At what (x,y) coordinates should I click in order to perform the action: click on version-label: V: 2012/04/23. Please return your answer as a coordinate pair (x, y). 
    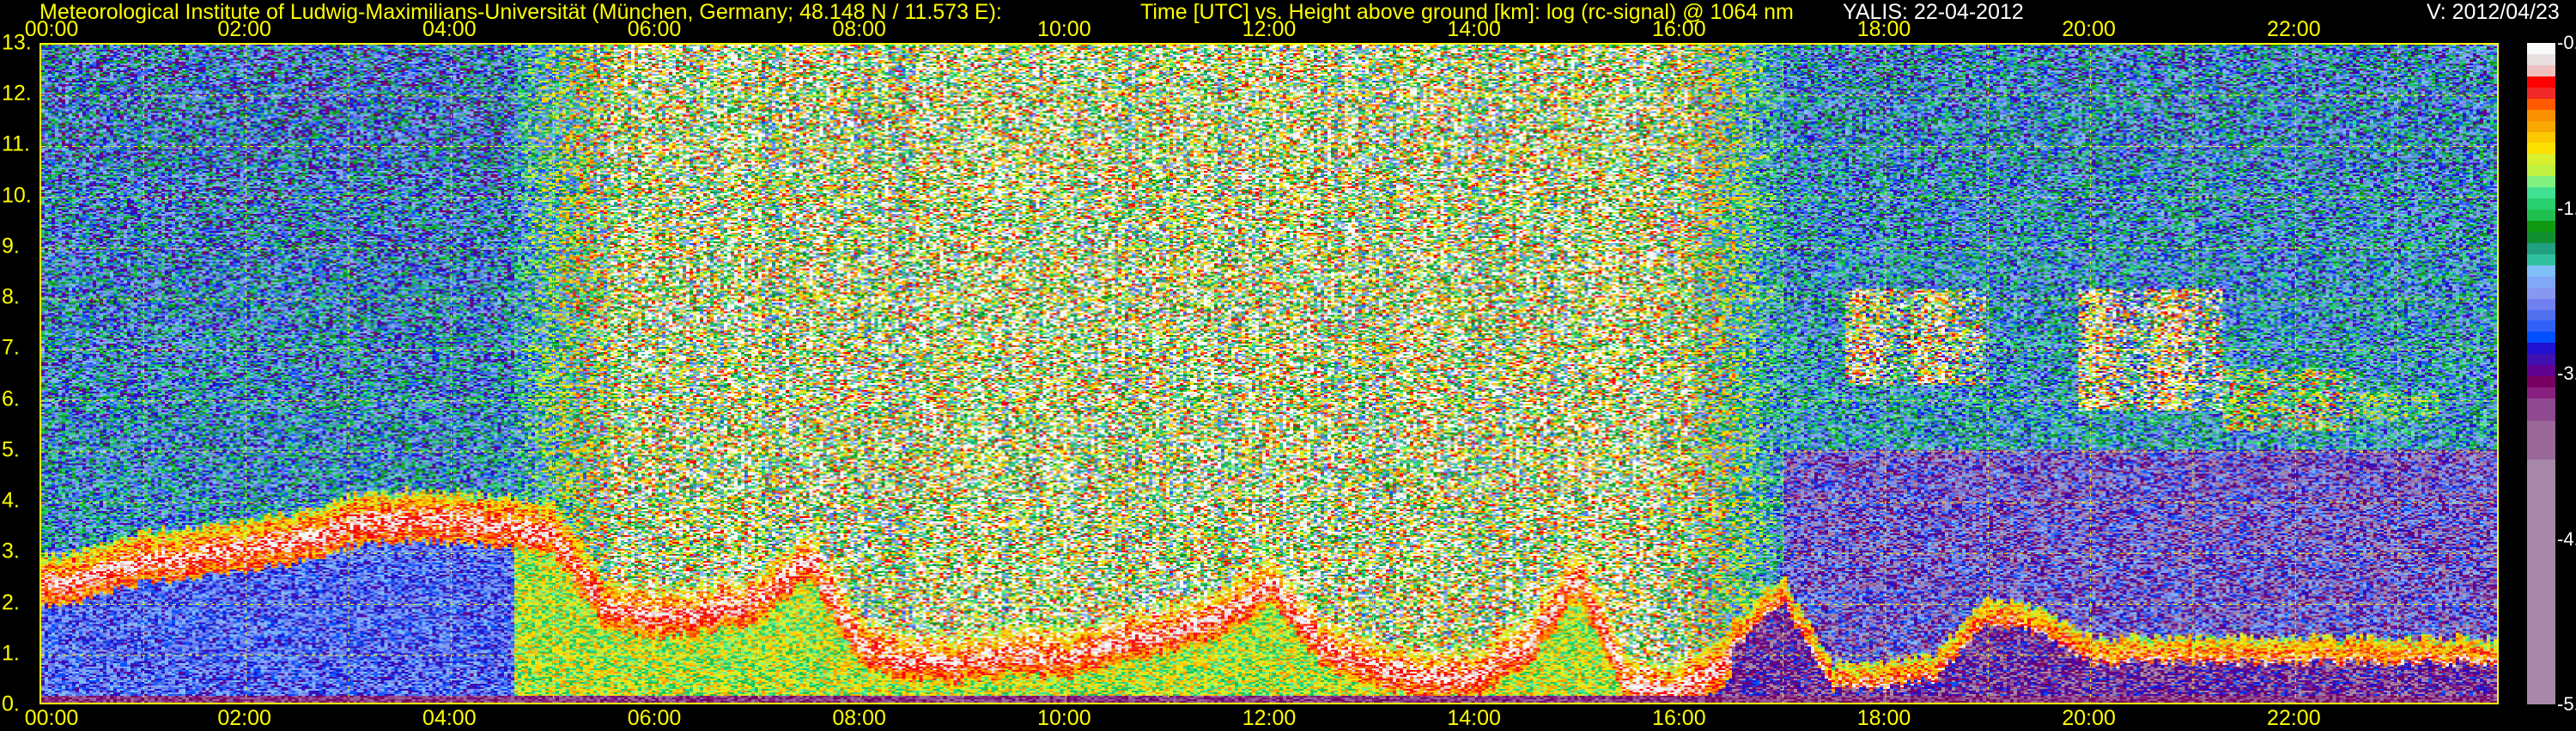
    Looking at the image, I should click on (2493, 12).